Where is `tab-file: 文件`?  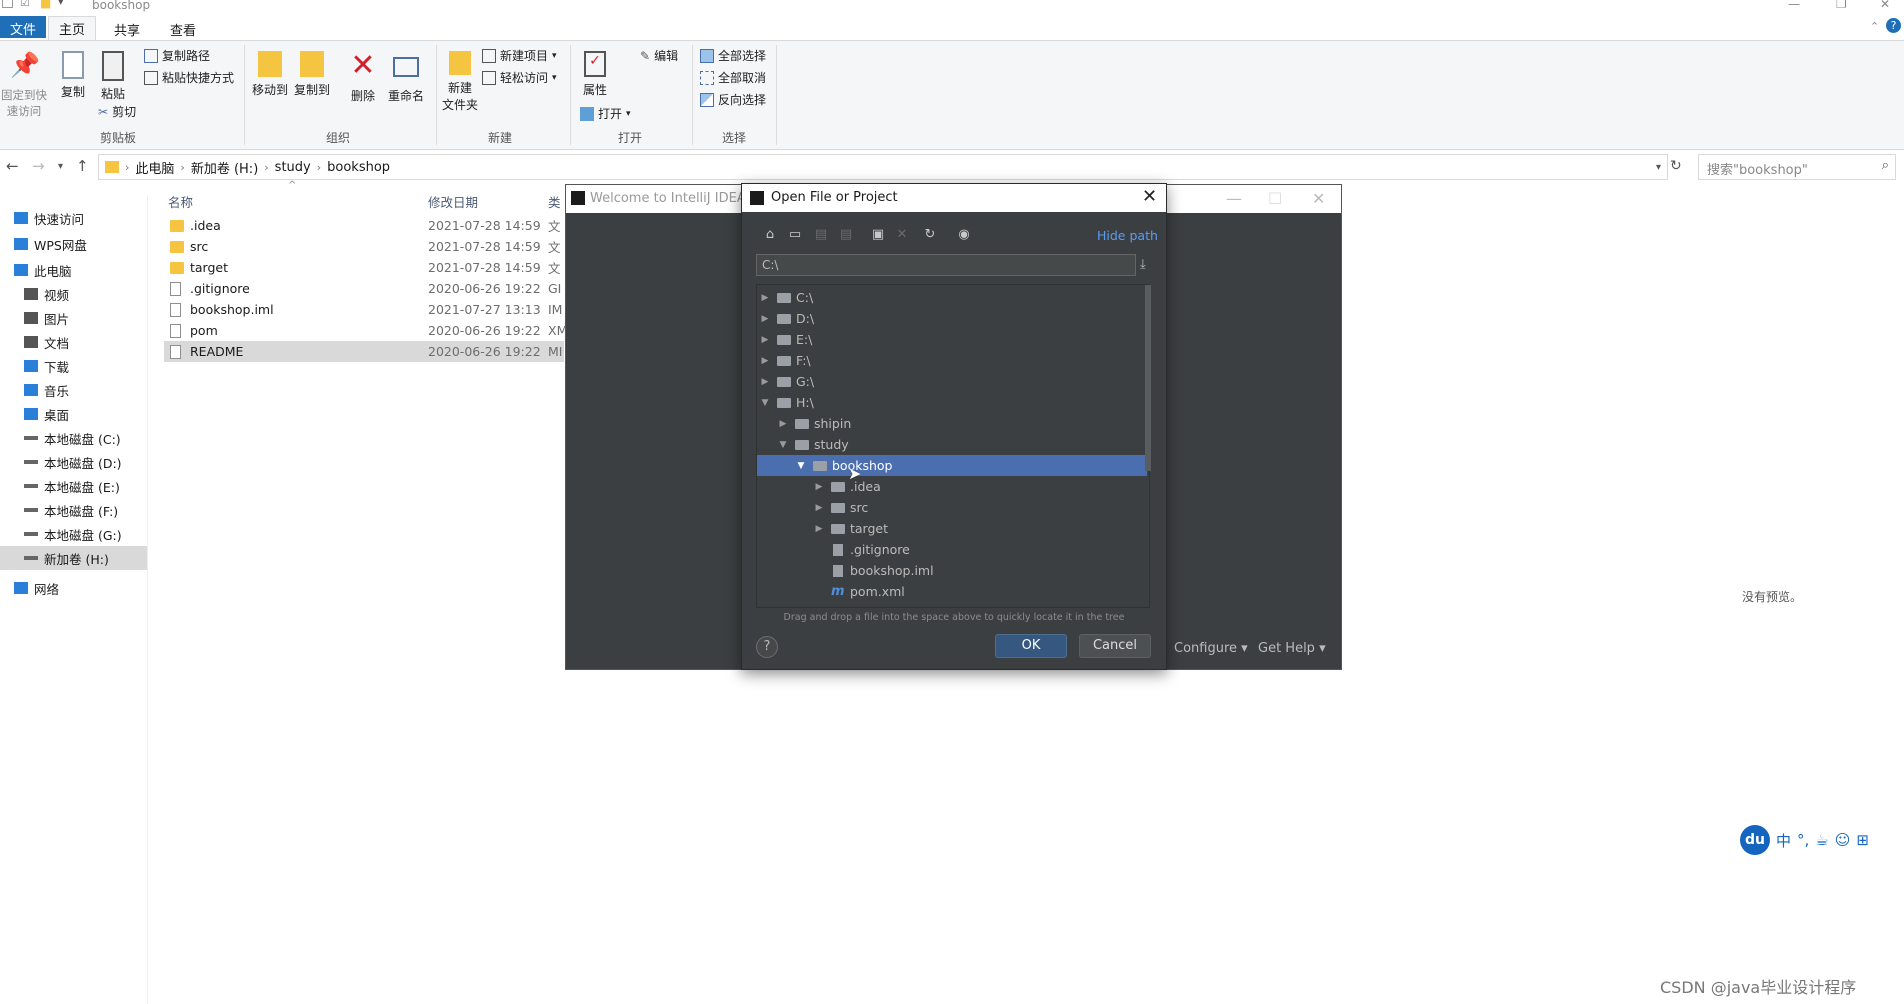 tab-file: 文件 is located at coordinates (23, 27).